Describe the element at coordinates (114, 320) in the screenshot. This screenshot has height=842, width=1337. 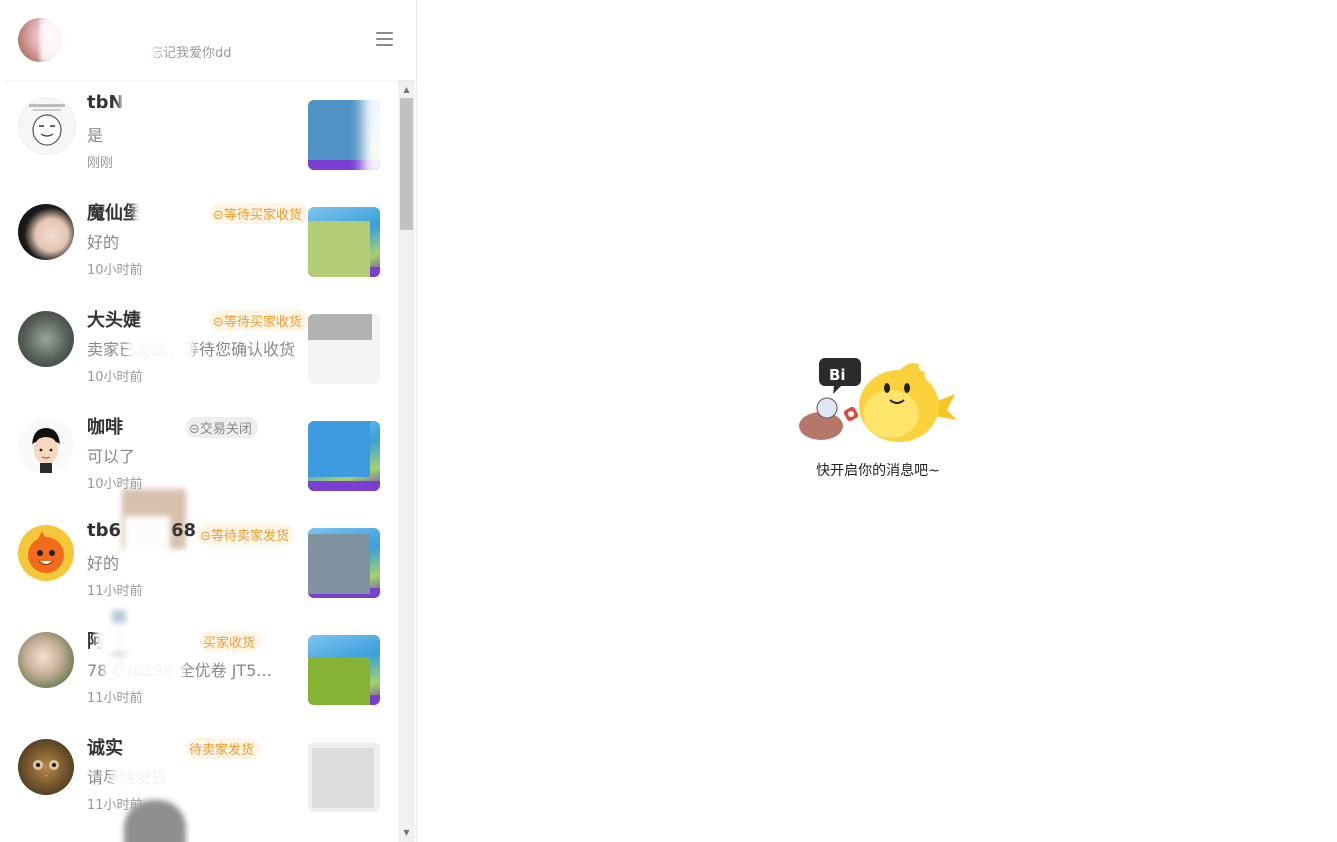
I see `contact-name: 大头婕` at that location.